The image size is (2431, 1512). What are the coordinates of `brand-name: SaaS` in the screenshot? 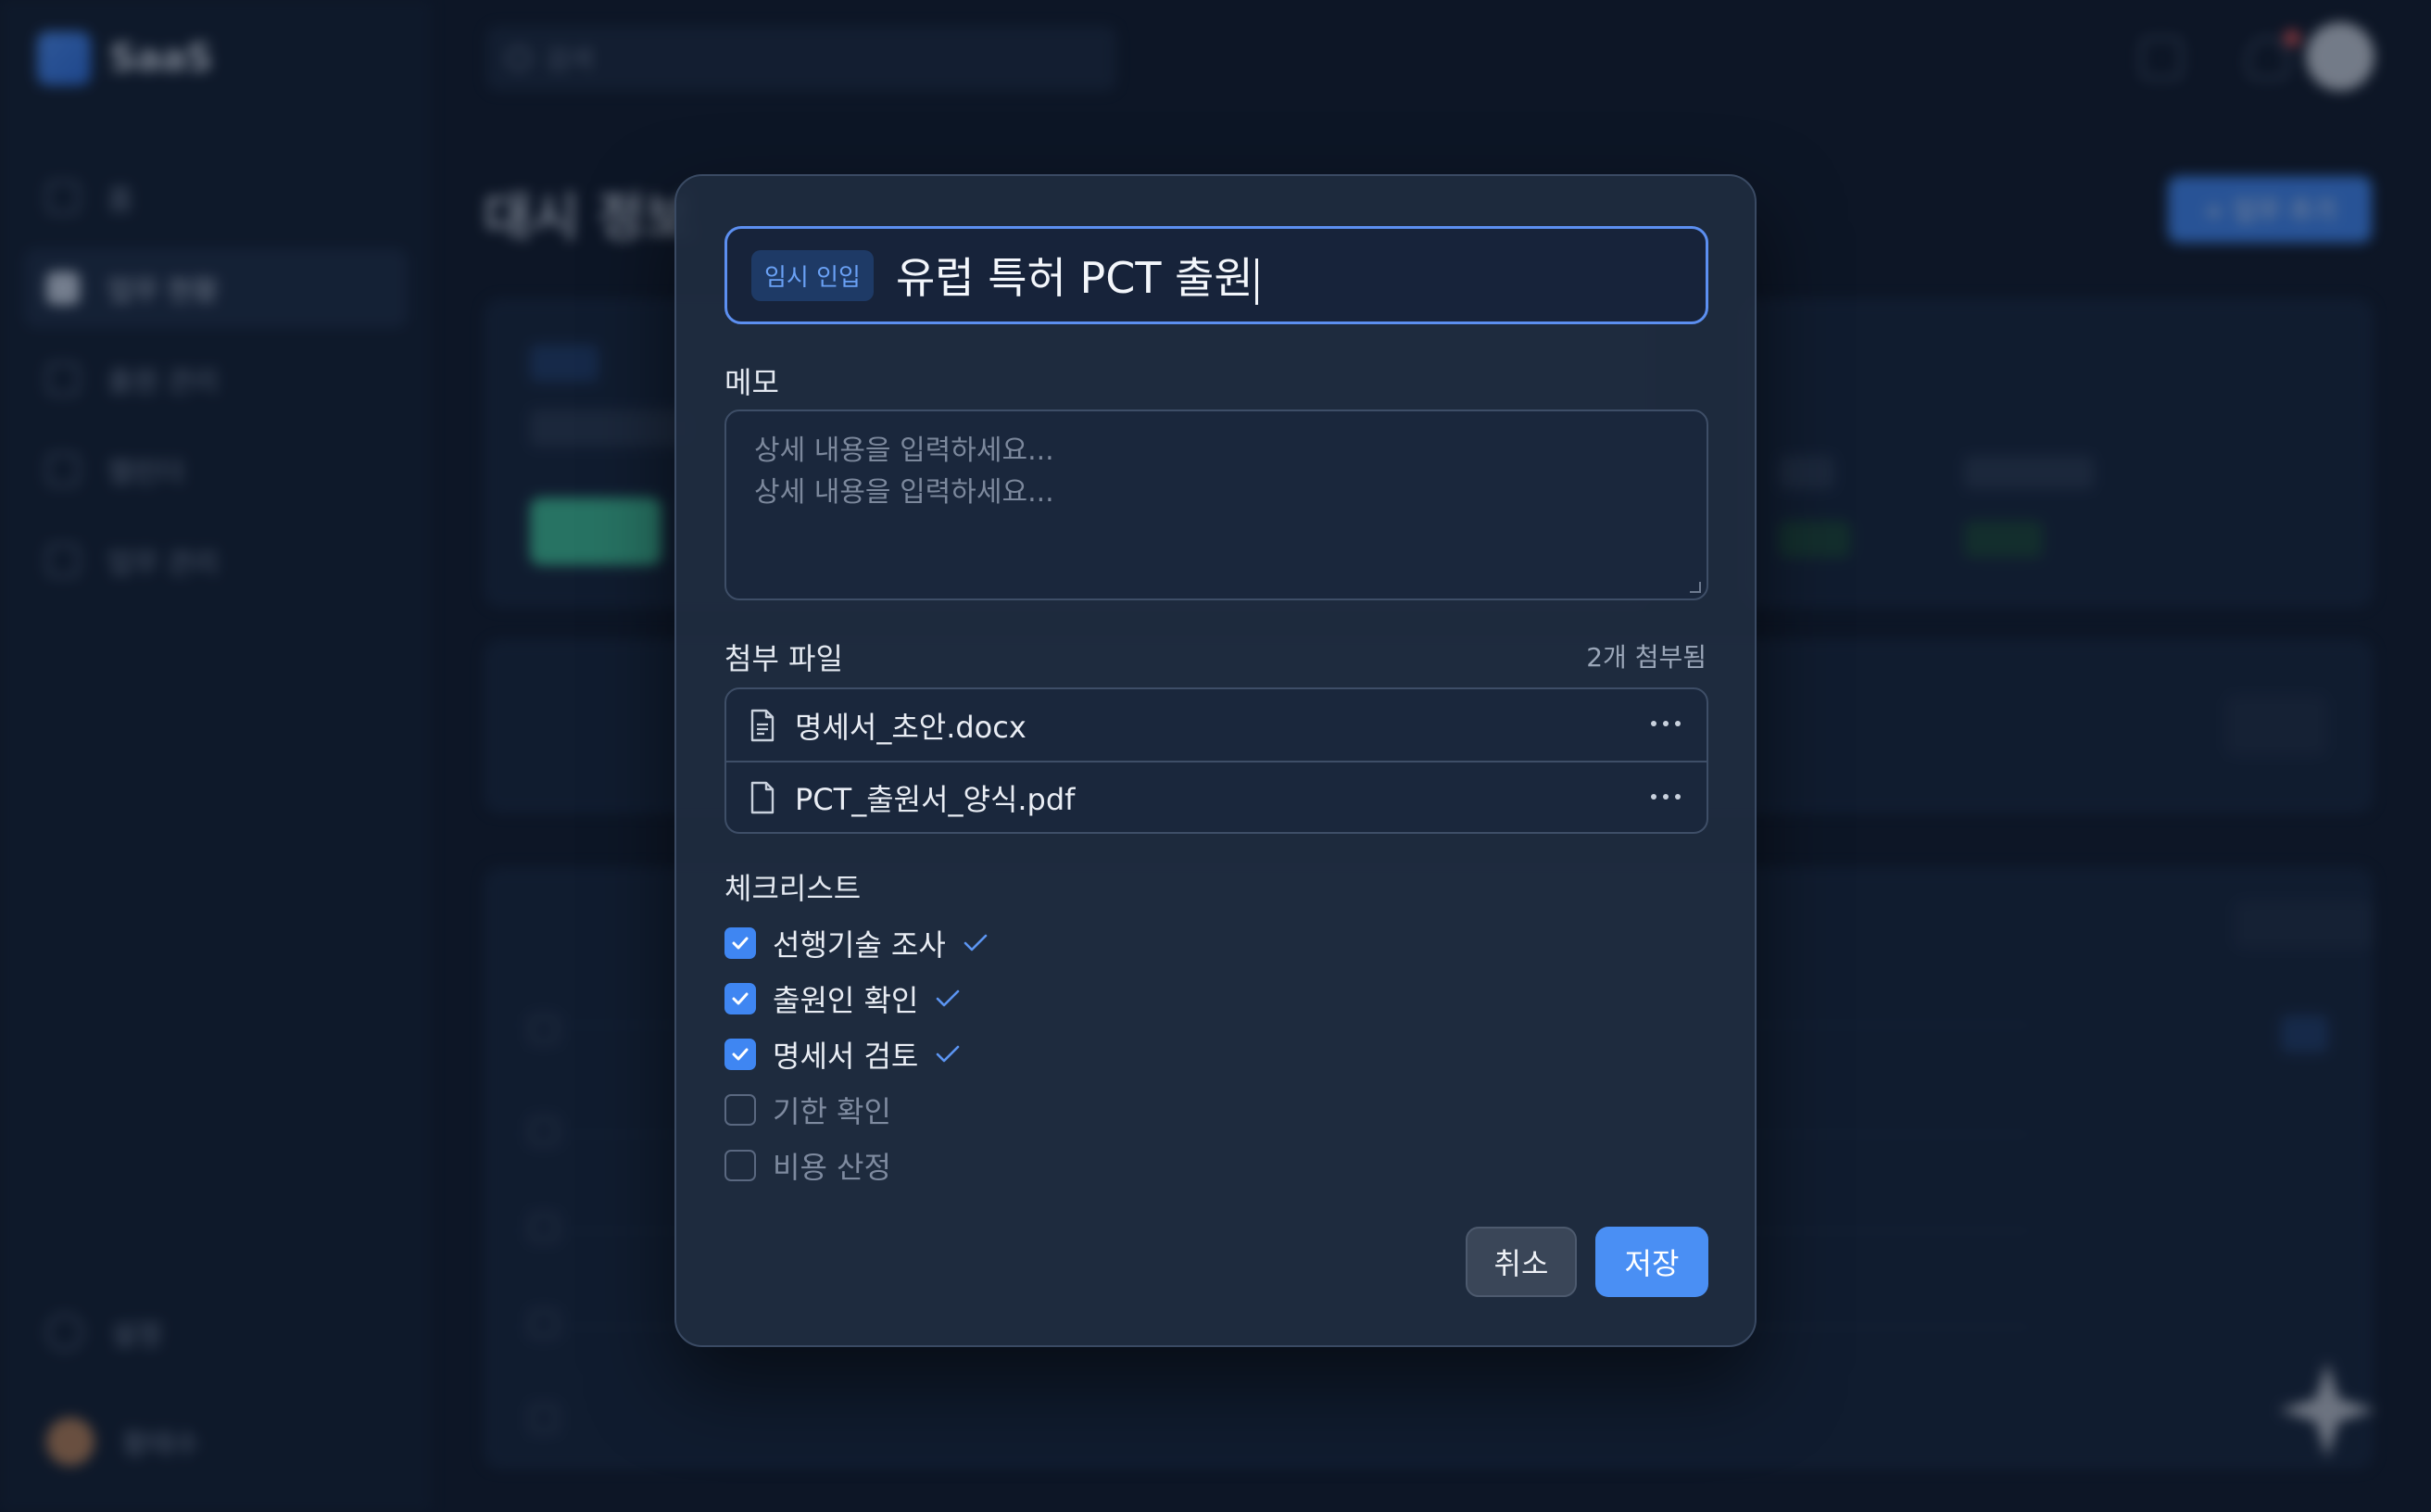 It's located at (161, 58).